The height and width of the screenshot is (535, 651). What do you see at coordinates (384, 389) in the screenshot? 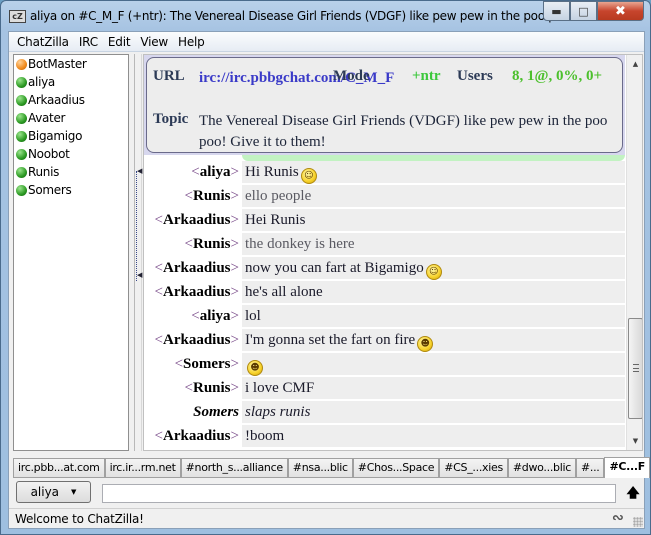
I see `message-row: <Runis> i love CMF` at bounding box center [384, 389].